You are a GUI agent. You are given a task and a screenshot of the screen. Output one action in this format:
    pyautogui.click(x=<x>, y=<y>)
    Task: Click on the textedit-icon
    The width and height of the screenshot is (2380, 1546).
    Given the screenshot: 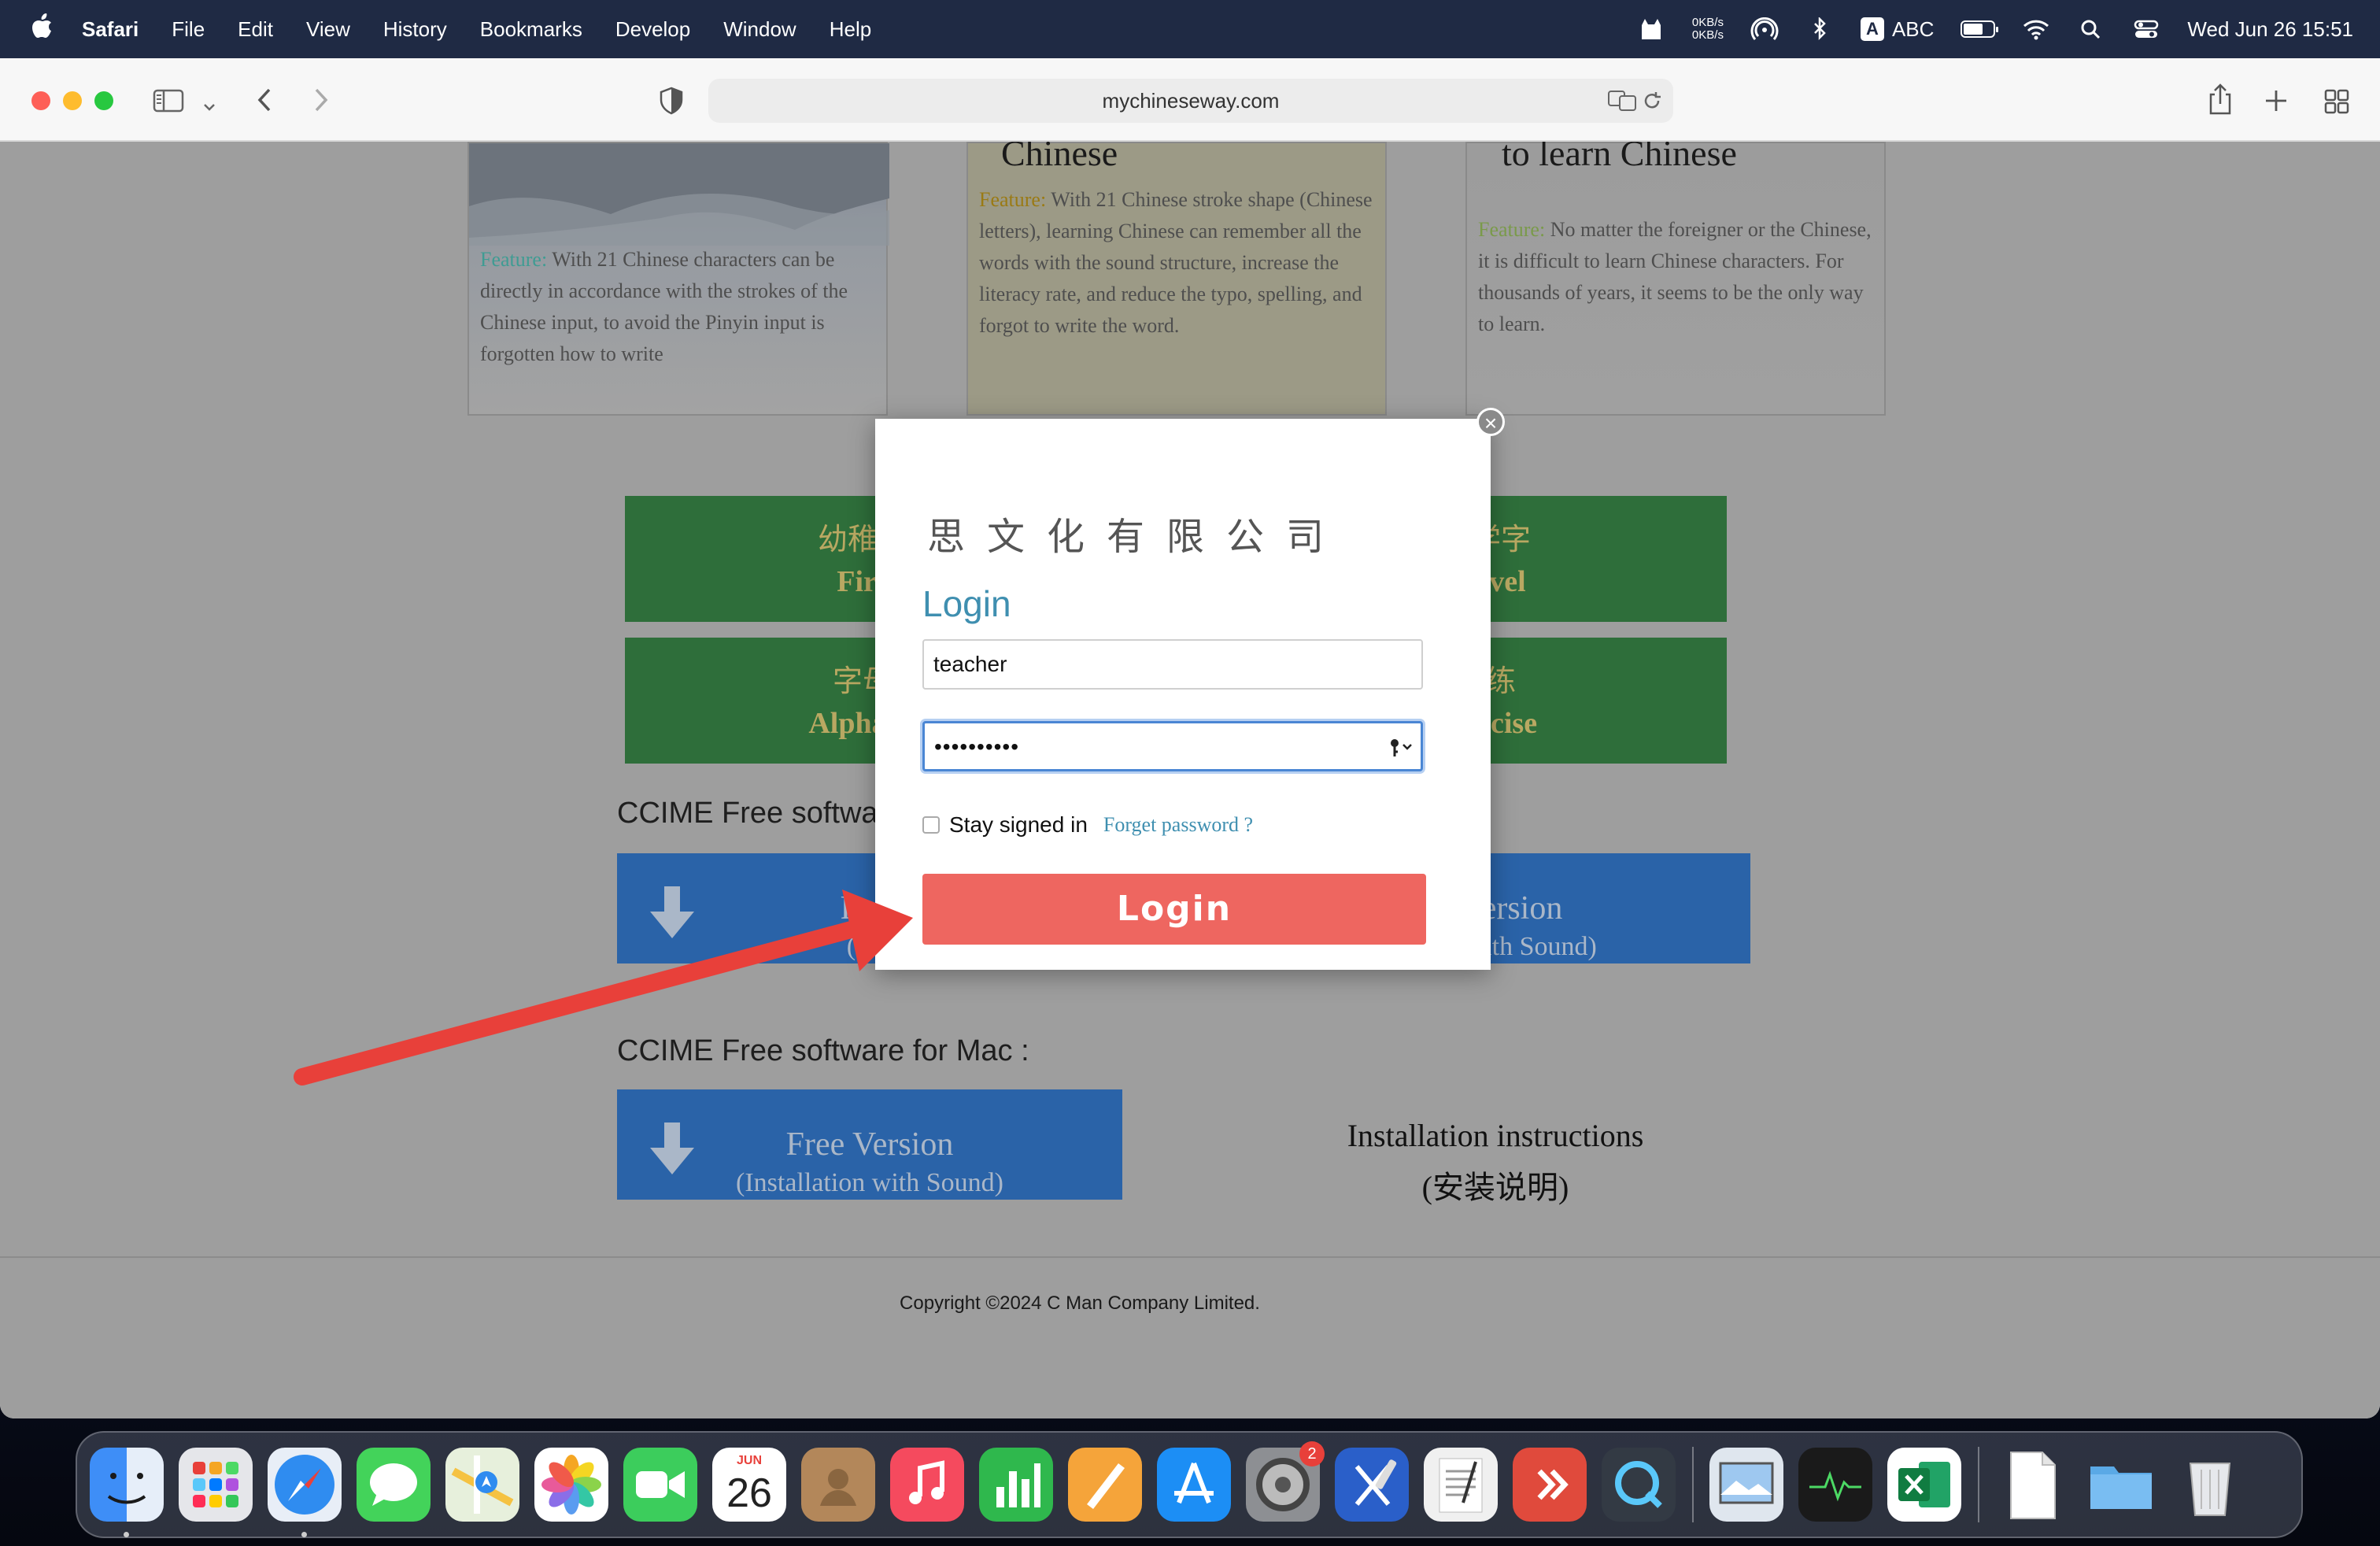 What is the action you would take?
    pyautogui.click(x=1461, y=1485)
    